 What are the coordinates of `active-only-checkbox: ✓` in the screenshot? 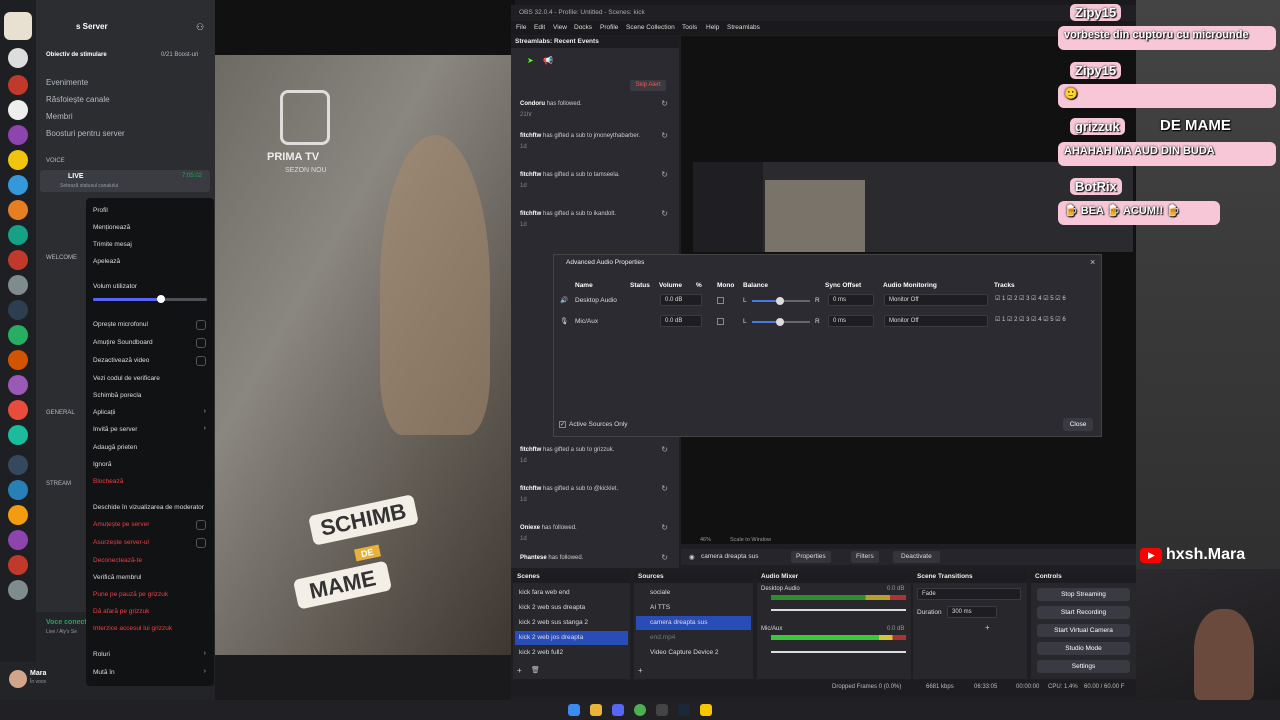 It's located at (562, 424).